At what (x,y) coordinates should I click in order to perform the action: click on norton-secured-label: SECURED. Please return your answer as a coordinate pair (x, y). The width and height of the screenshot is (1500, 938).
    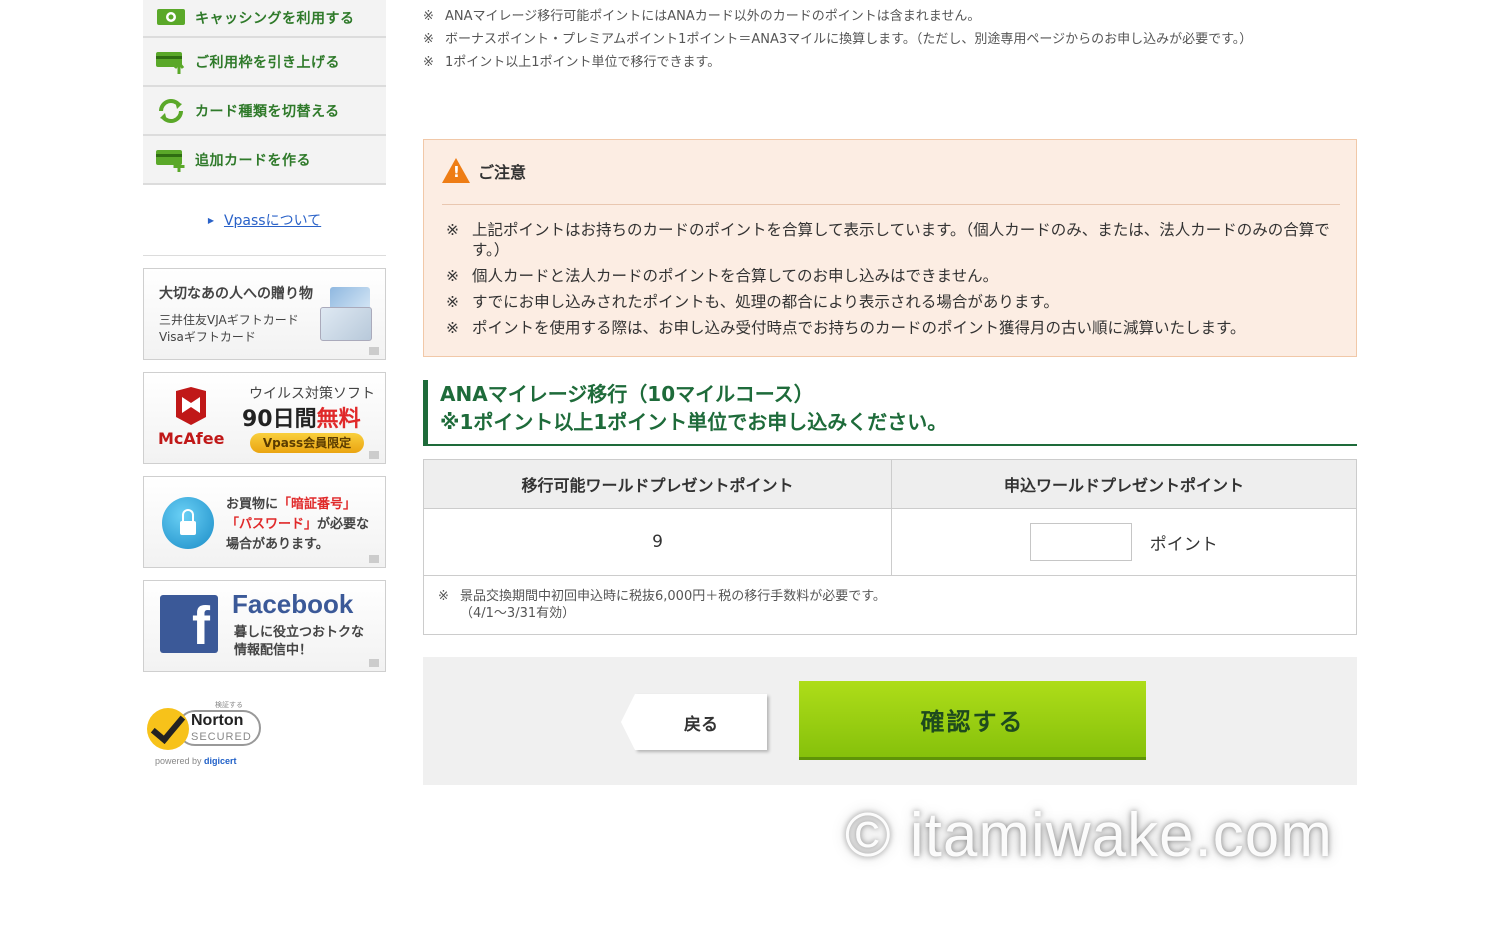
    Looking at the image, I should click on (221, 737).